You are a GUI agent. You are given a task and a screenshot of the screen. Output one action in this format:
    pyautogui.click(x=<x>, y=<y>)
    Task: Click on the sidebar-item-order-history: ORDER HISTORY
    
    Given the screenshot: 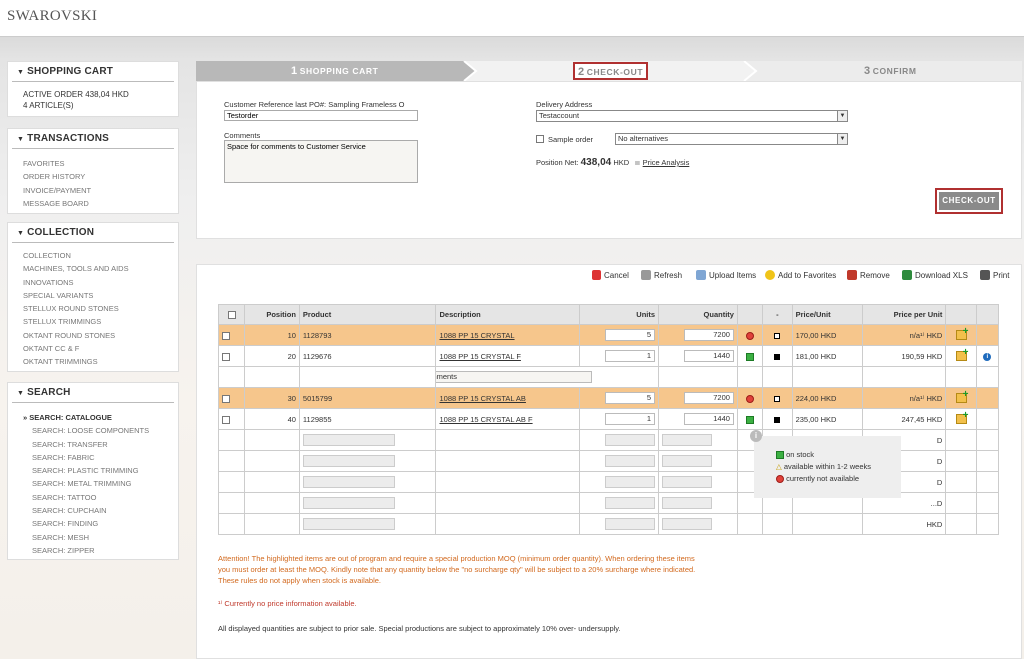 What is the action you would take?
    pyautogui.click(x=93, y=176)
    